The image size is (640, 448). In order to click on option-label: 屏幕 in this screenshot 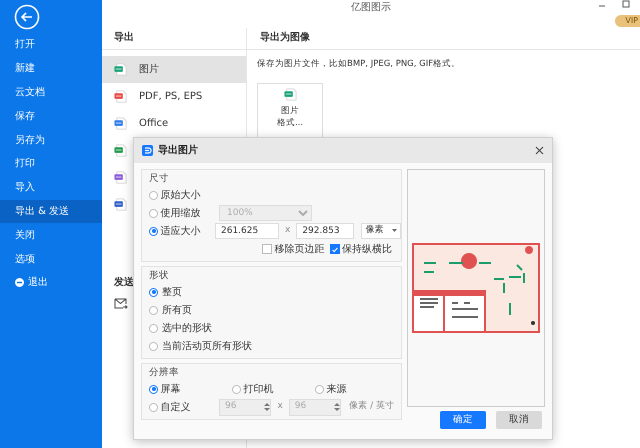, I will do `click(170, 389)`.